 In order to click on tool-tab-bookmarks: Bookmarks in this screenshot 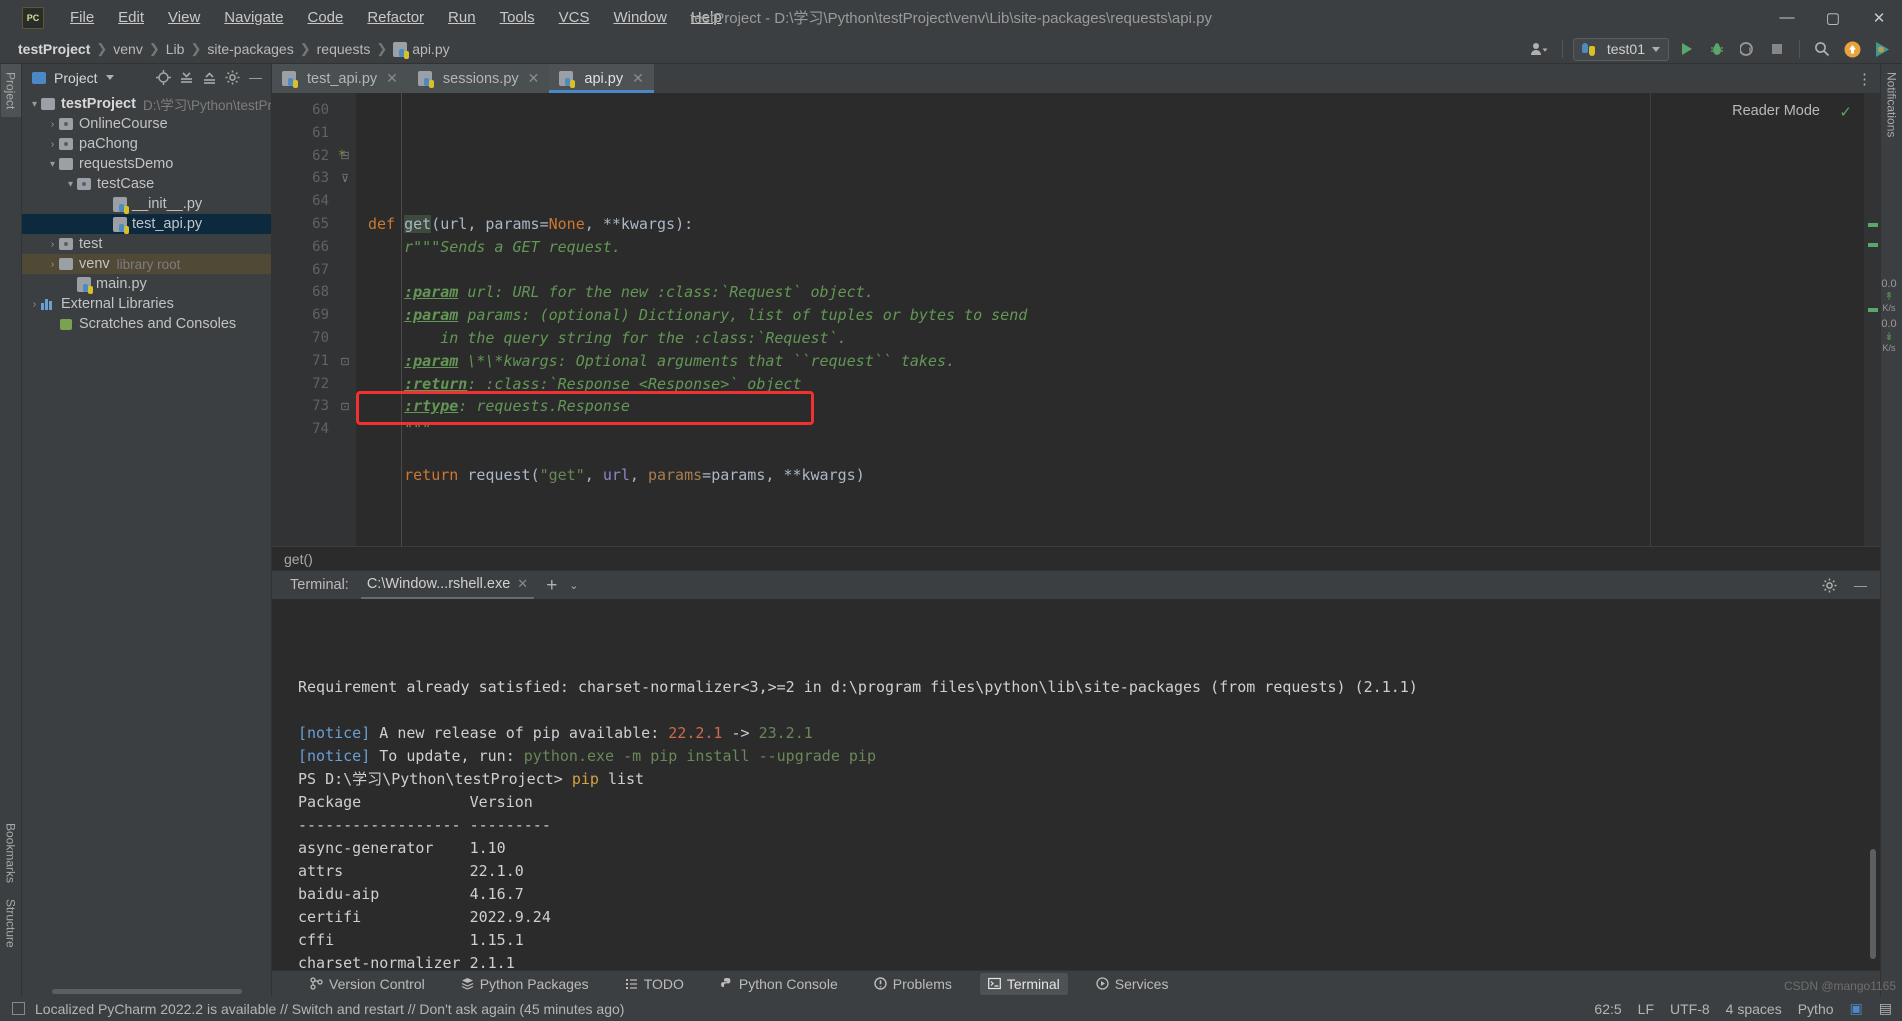, I will do `click(11, 853)`.